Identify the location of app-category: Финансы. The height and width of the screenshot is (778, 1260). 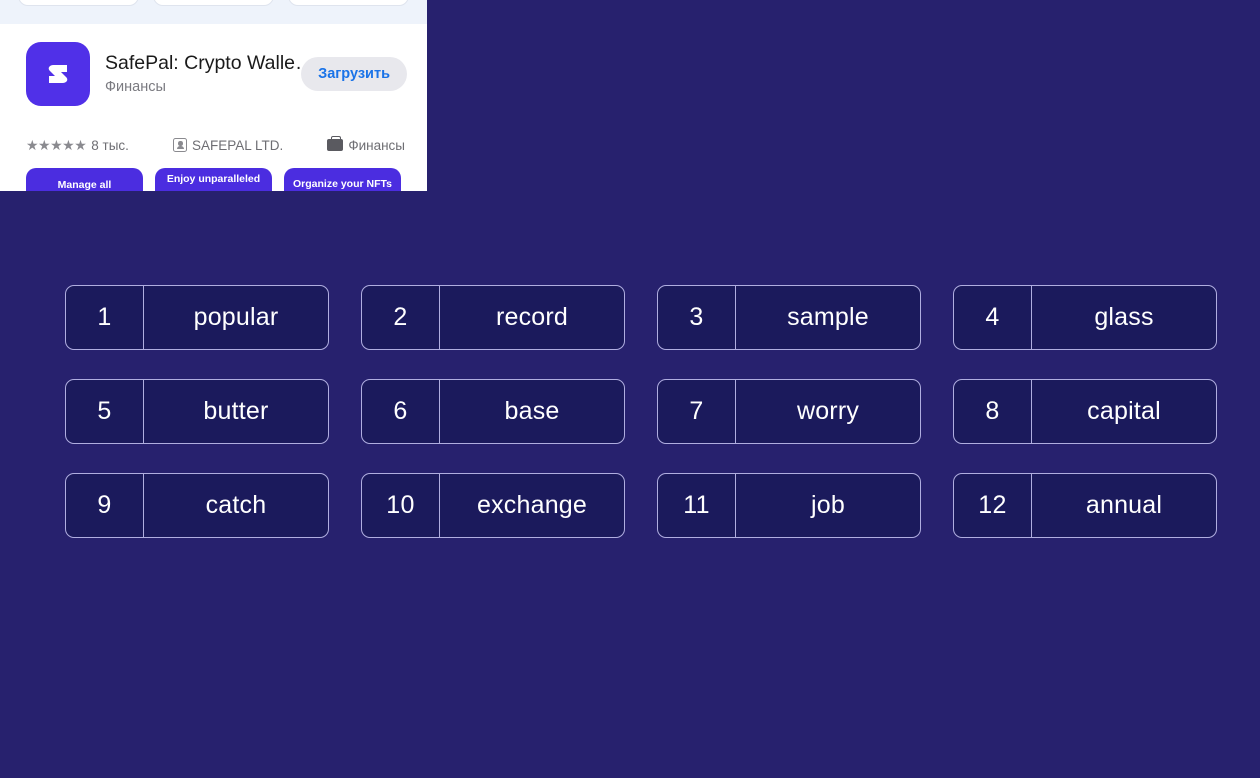
(135, 87).